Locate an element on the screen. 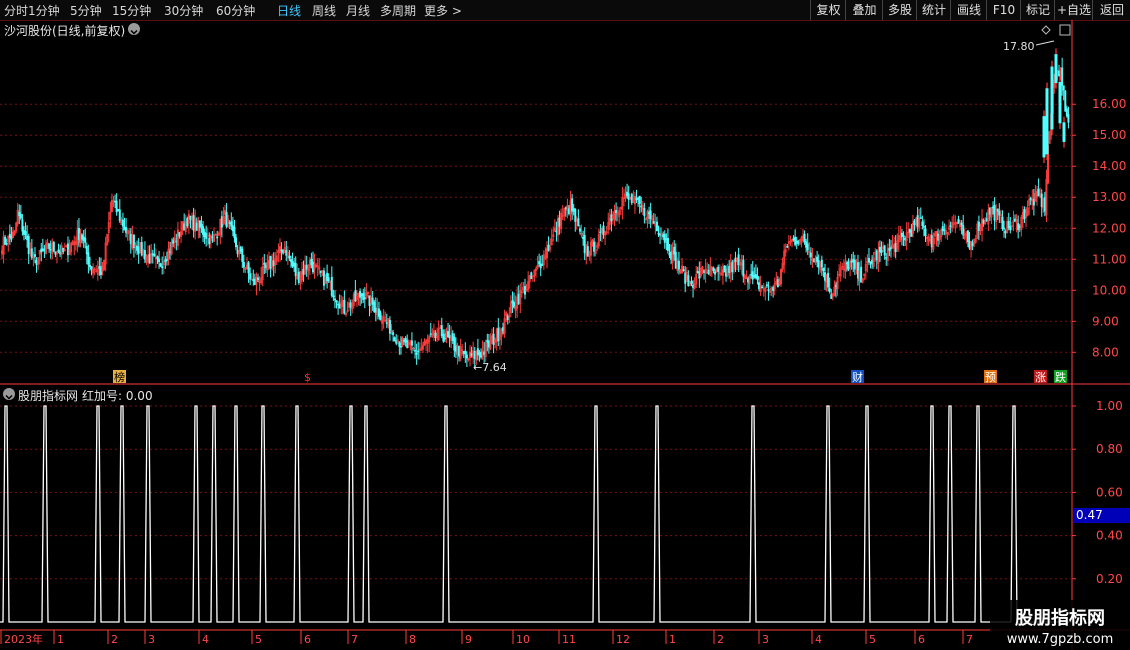 The width and height of the screenshot is (1130, 650). price-tick-label: 12.00 is located at coordinates (1109, 228).